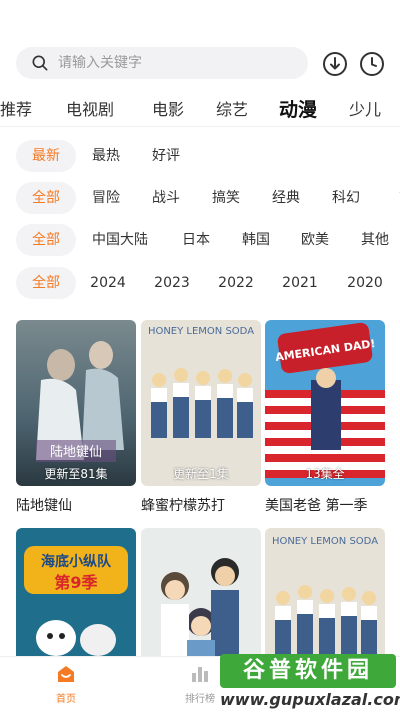 The height and width of the screenshot is (712, 400). What do you see at coordinates (76, 403) in the screenshot?
I see `poster-image: 陆地键仙 更新至81集` at bounding box center [76, 403].